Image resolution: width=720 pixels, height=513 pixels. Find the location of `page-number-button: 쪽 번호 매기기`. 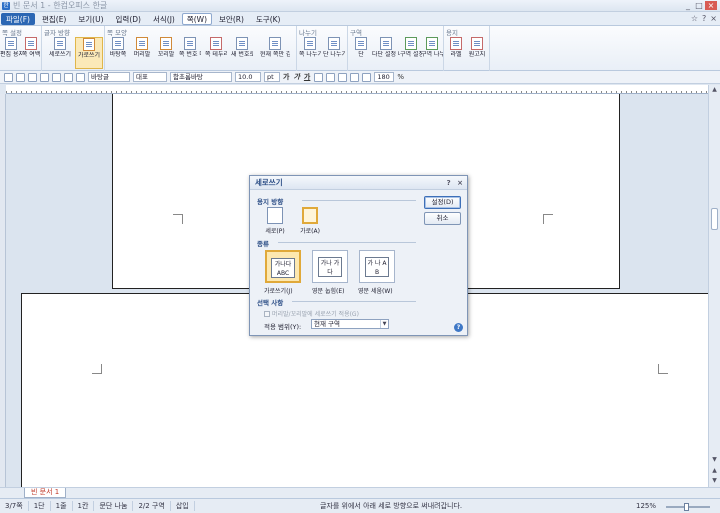

page-number-button: 쪽 번호 매기기 is located at coordinates (190, 53).